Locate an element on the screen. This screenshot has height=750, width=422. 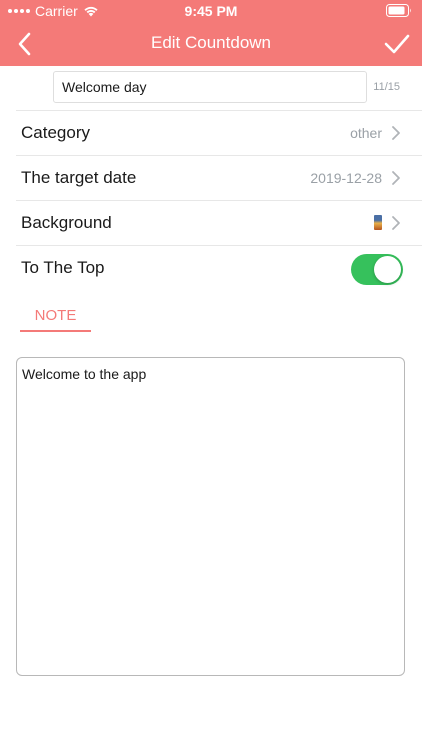
background-label: Background is located at coordinates (66, 222).